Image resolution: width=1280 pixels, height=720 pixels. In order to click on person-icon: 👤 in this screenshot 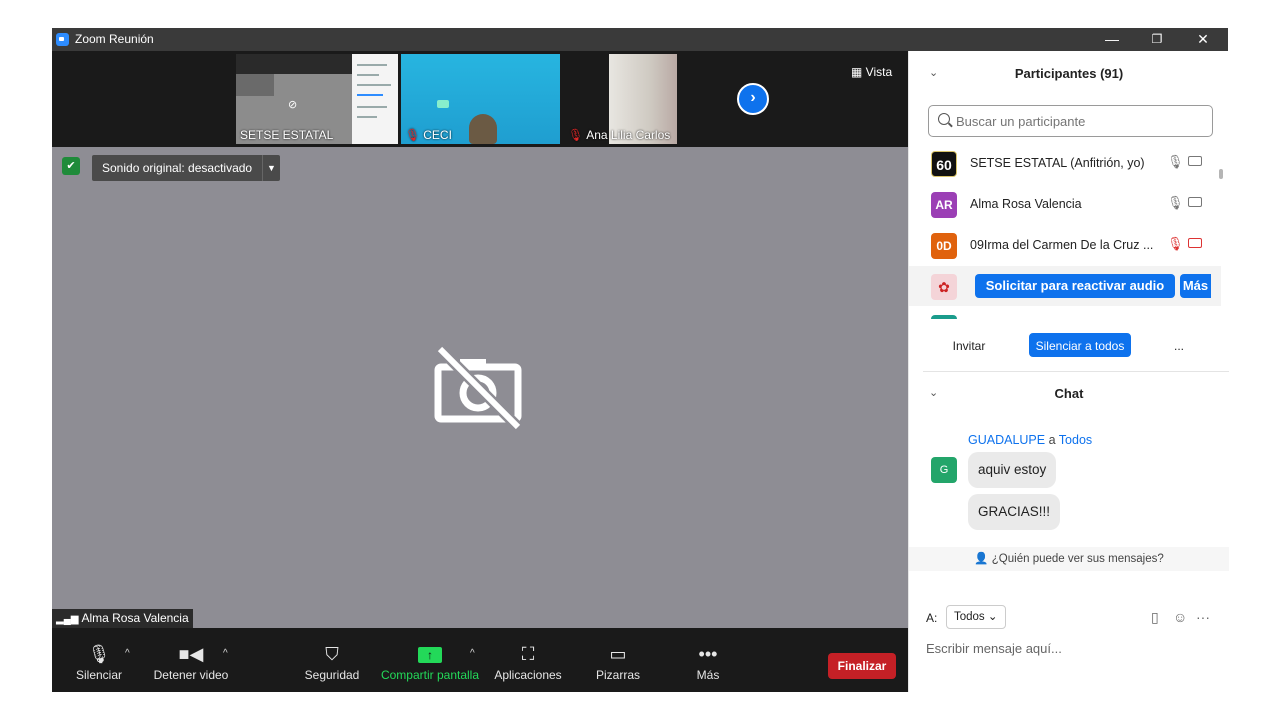, I will do `click(981, 559)`.